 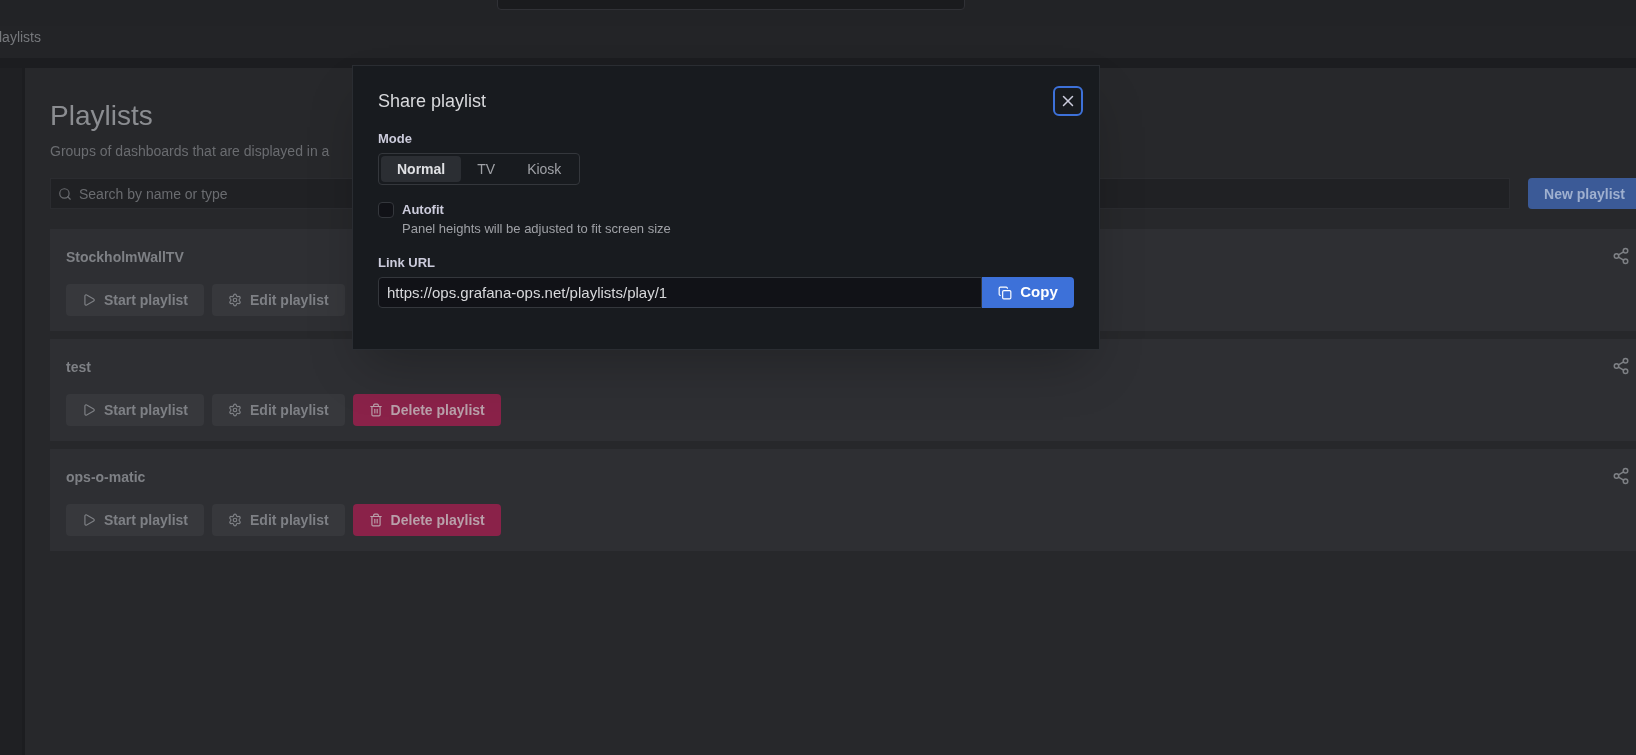 I want to click on autofit-label: Autofit, so click(x=423, y=209).